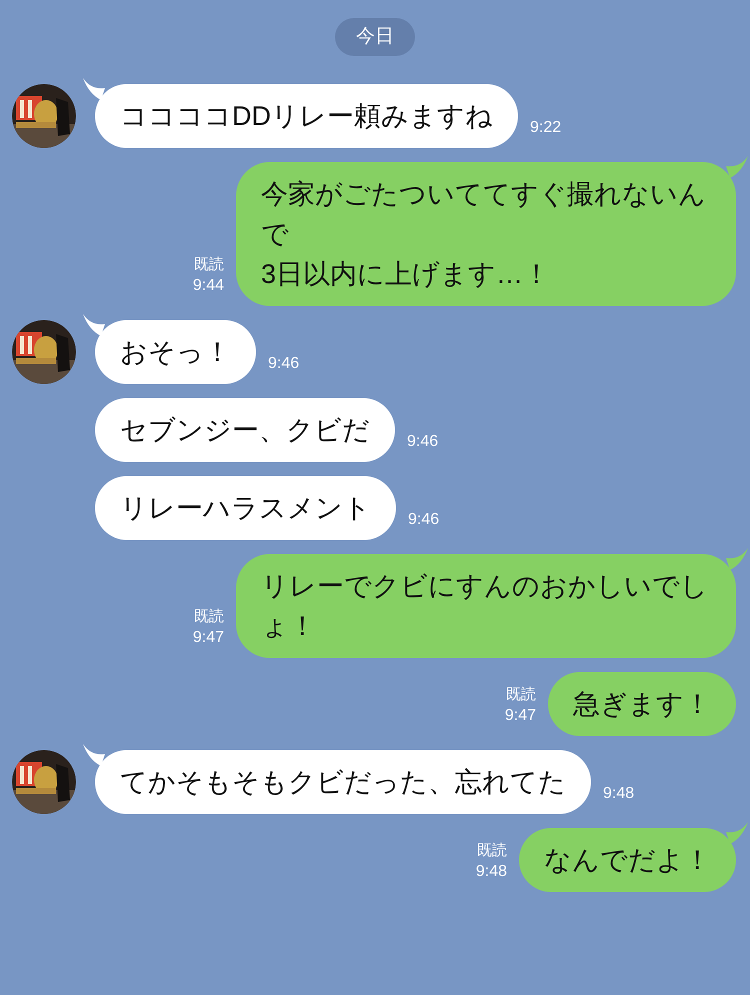 The image size is (750, 995). What do you see at coordinates (175, 352) in the screenshot?
I see `message-bubble: おそっ！` at bounding box center [175, 352].